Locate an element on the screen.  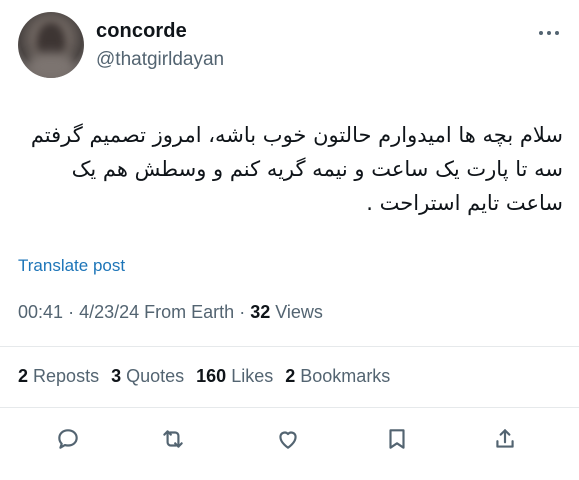
like-icon is located at coordinates (288, 439).